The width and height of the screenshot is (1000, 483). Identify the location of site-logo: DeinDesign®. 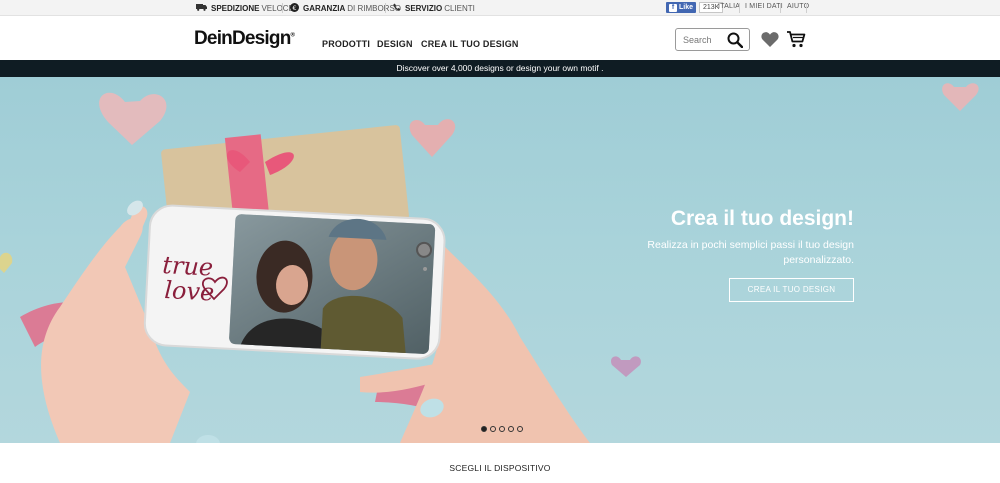
(244, 39).